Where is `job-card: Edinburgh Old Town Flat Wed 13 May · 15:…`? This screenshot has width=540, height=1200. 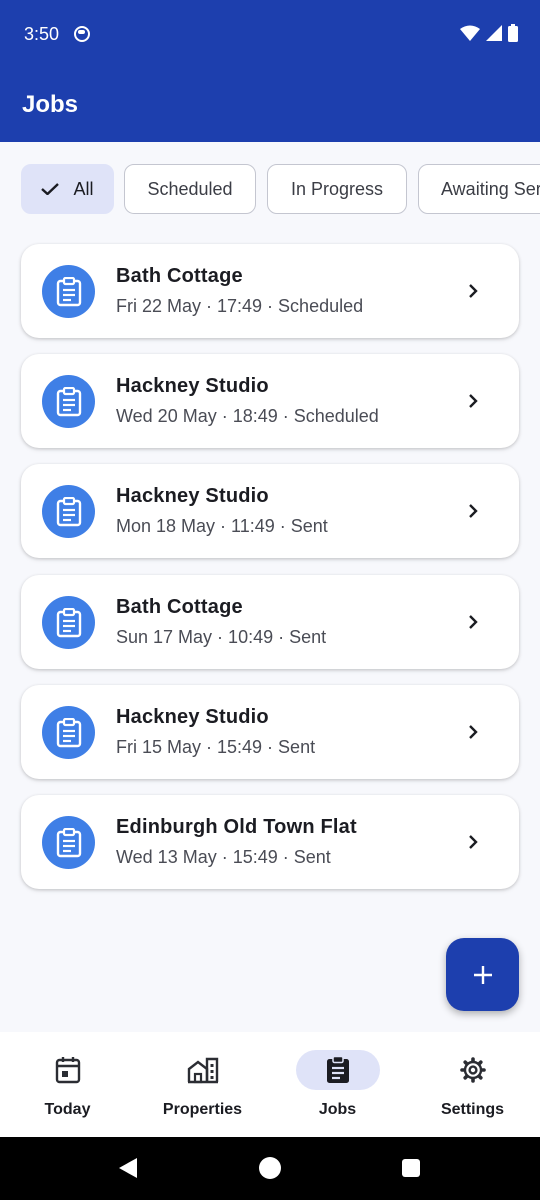
job-card: Edinburgh Old Town Flat Wed 13 May · 15:… is located at coordinates (270, 842).